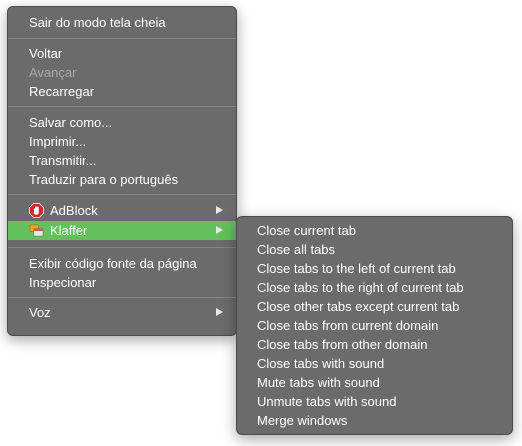 This screenshot has width=522, height=446. I want to click on menu-item-adblock: AdBlock, so click(122, 210).